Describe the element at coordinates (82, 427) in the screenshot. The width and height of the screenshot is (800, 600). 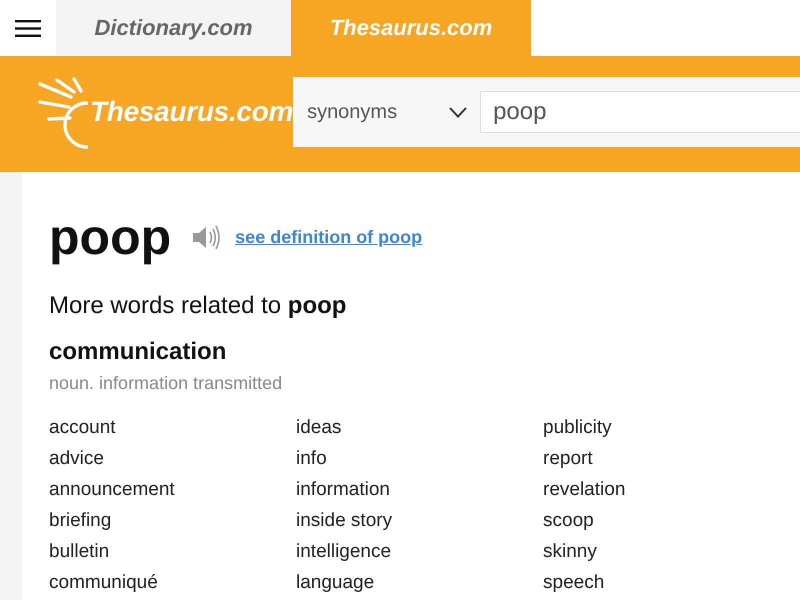
I see `synonym-link: account` at that location.